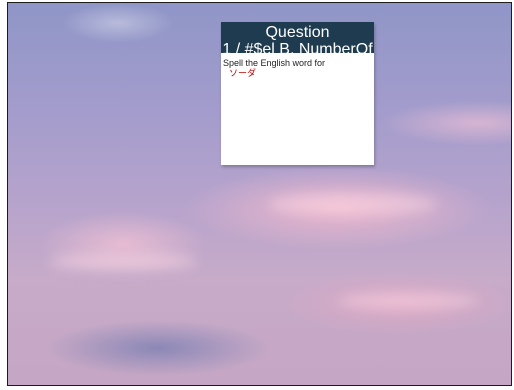  What do you see at coordinates (243, 73) in the screenshot?
I see `question-word: ソーダ` at bounding box center [243, 73].